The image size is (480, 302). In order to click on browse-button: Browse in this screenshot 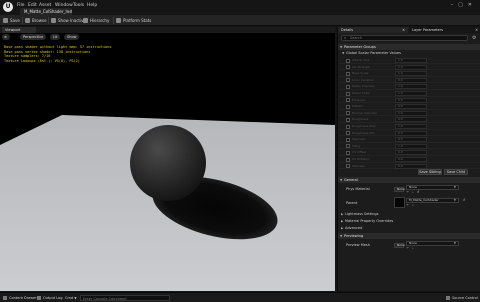, I will do `click(36, 20)`.